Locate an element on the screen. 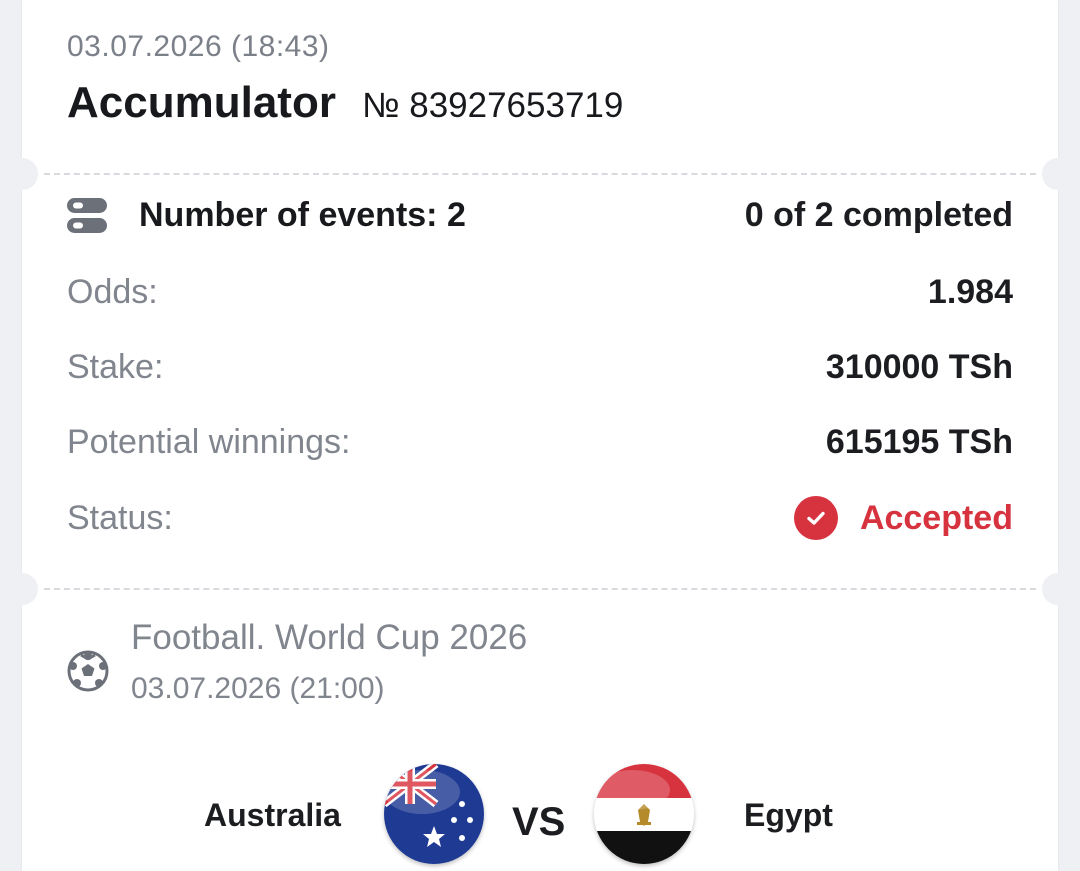 The image size is (1080, 871). vs-label: VS is located at coordinates (539, 822).